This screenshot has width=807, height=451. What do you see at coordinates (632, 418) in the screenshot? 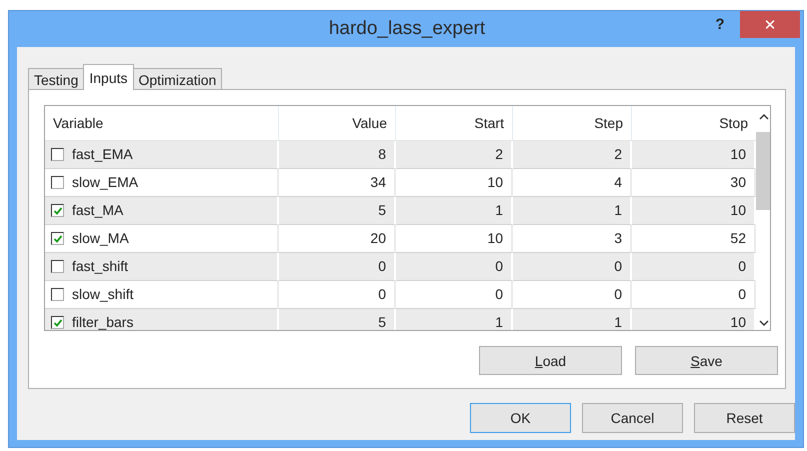
I see `dialog-button: Cancel` at bounding box center [632, 418].